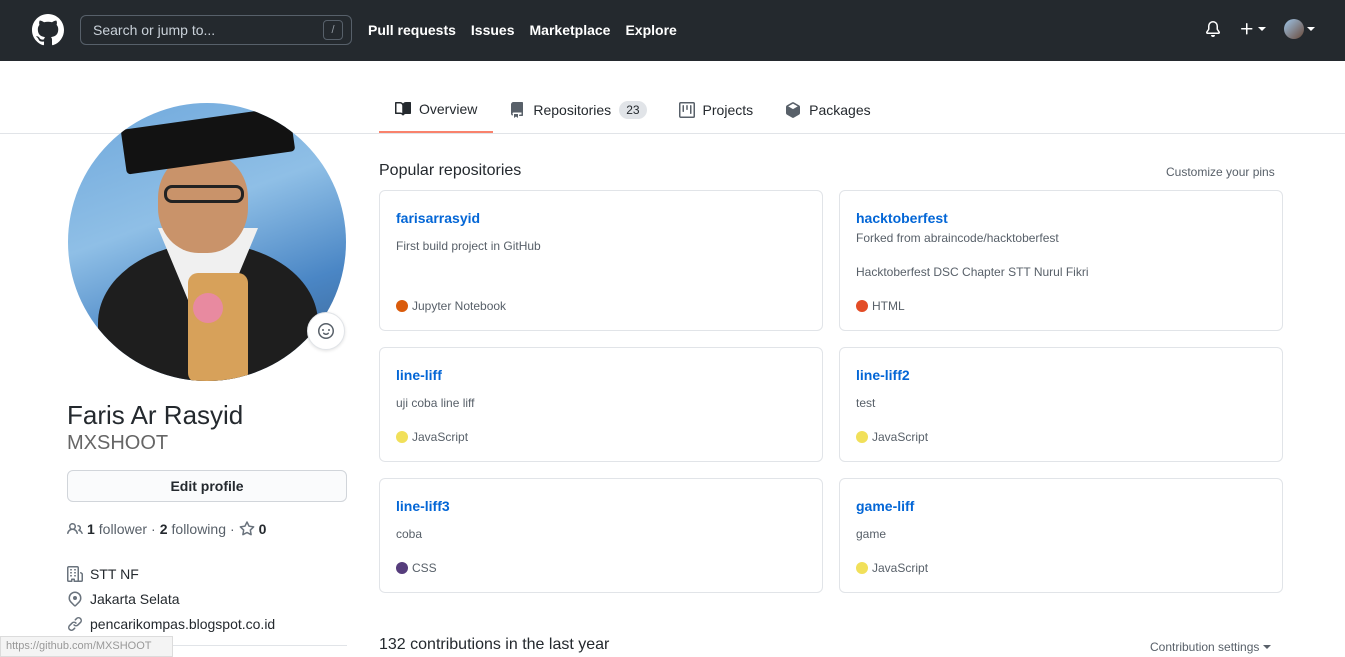 The height and width of the screenshot is (657, 1345). Describe the element at coordinates (493, 30) in the screenshot. I see `nav-issues: Issues` at that location.